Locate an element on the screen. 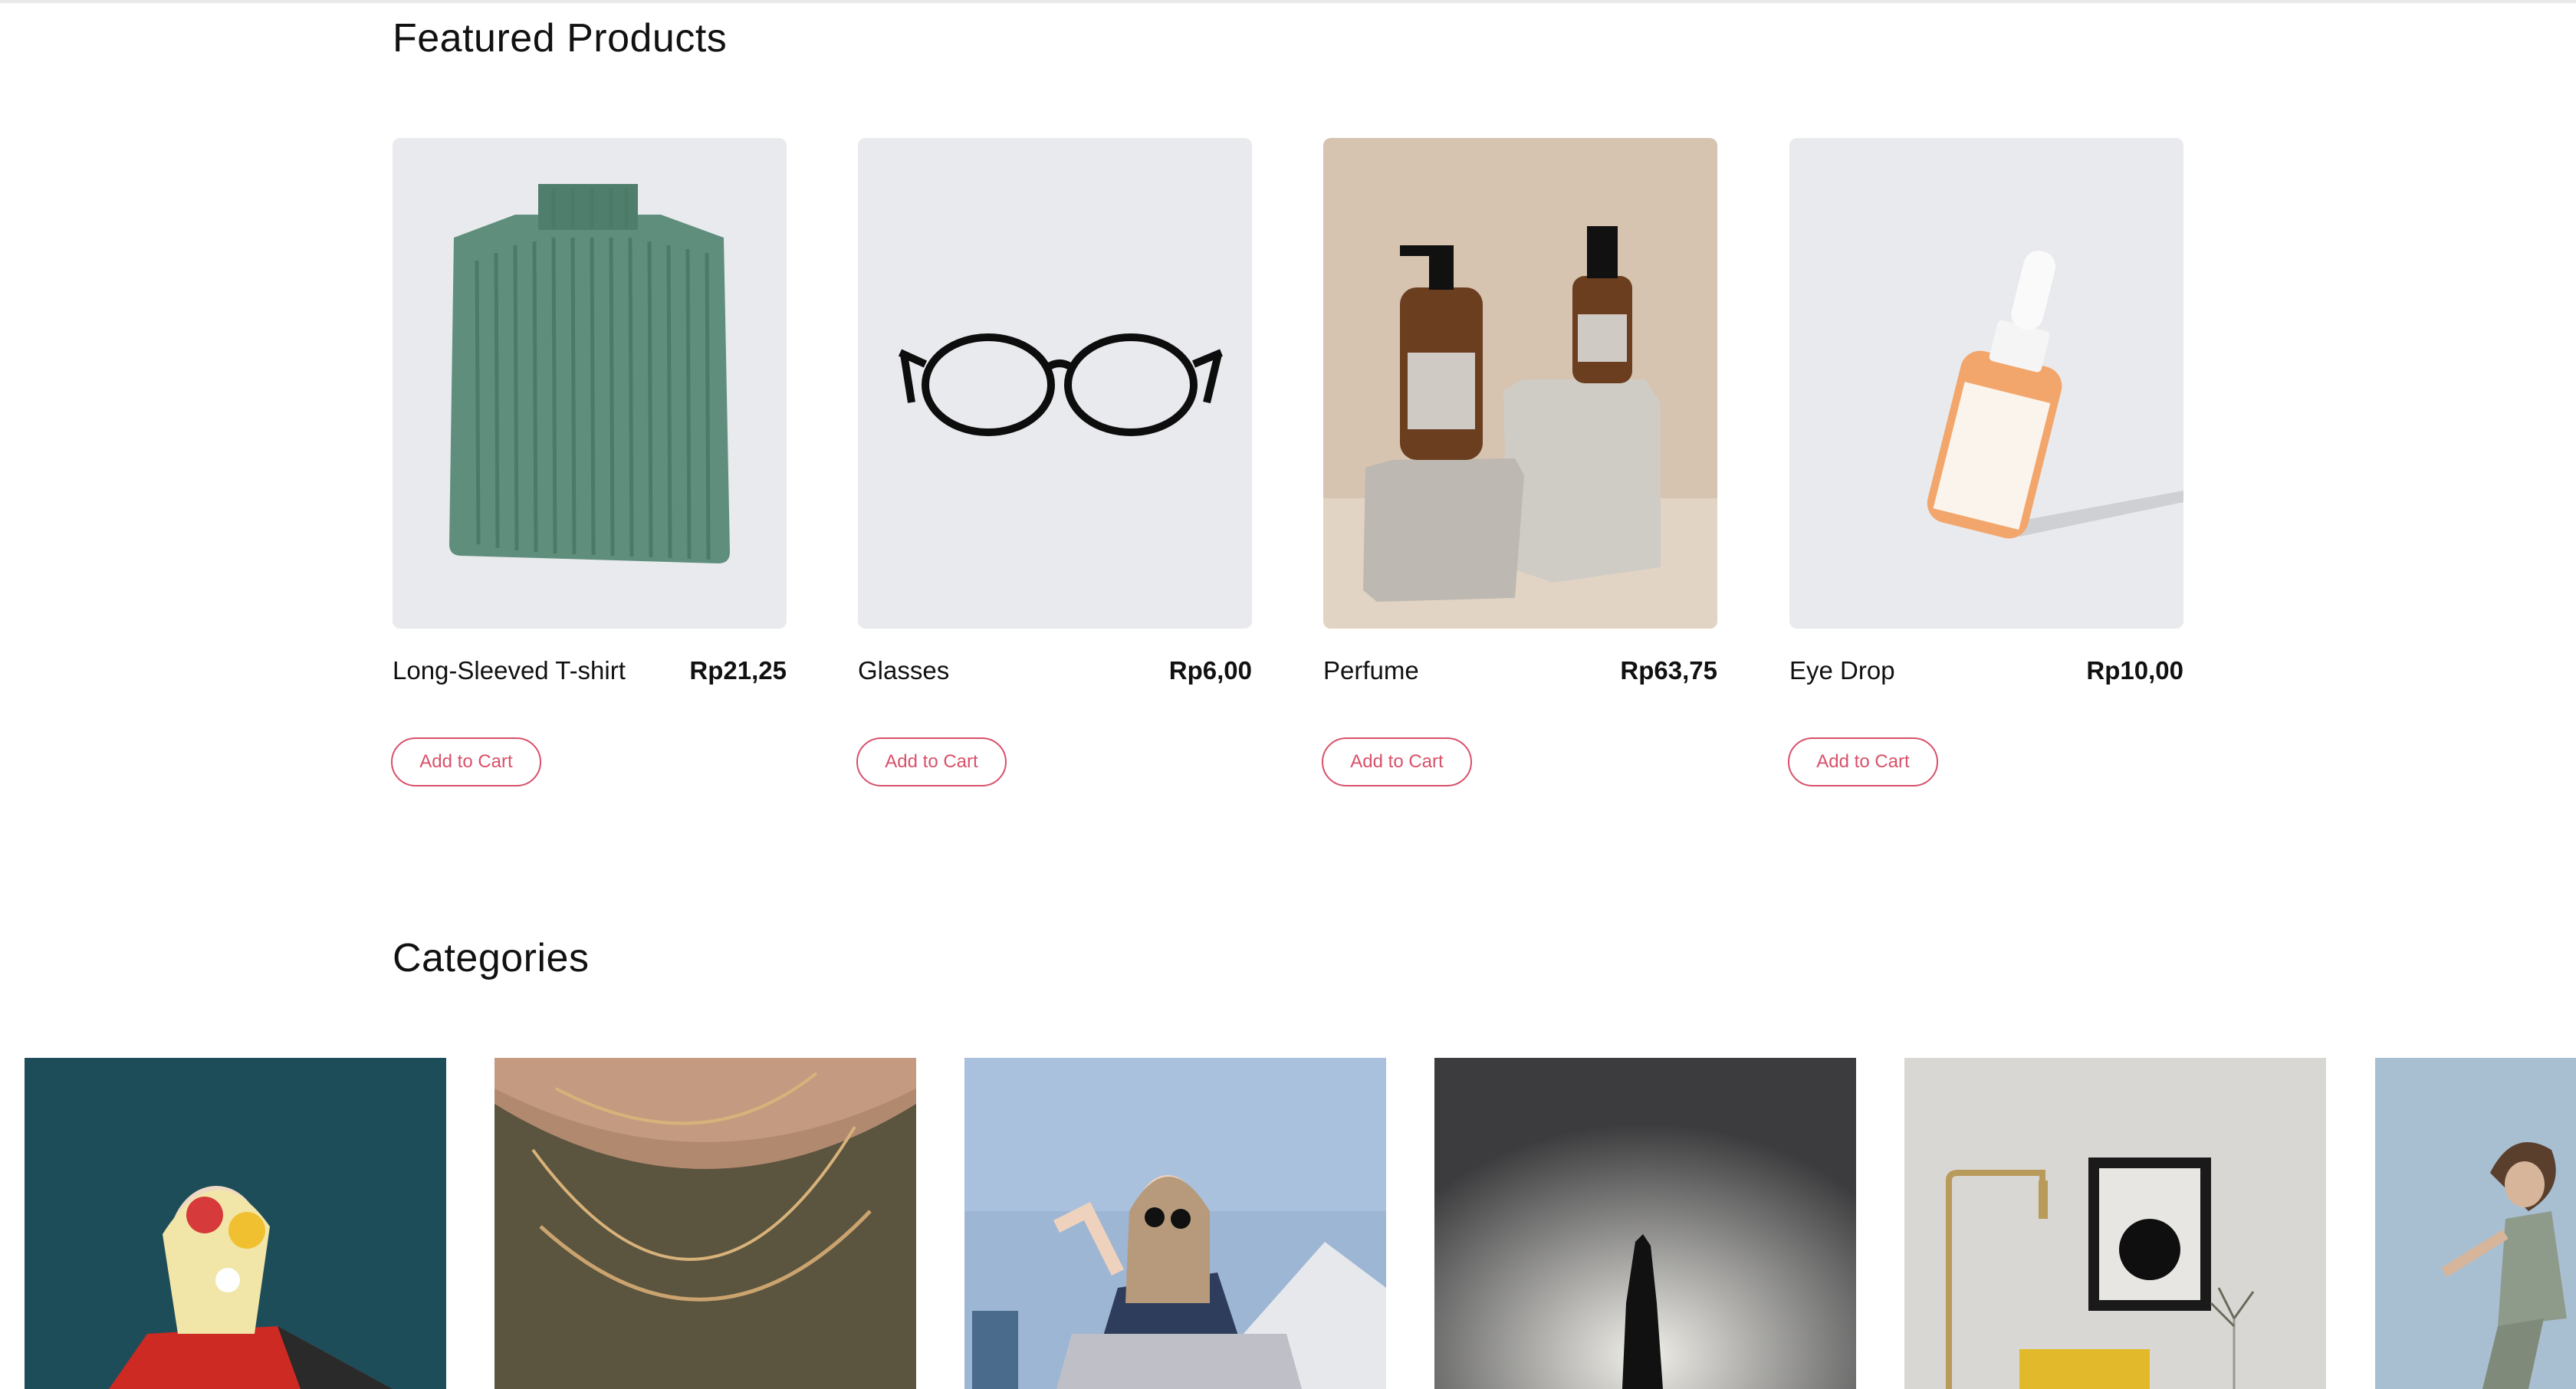 This screenshot has height=1389, width=2576. product-name: Long-Sleeved T-shirt is located at coordinates (510, 670).